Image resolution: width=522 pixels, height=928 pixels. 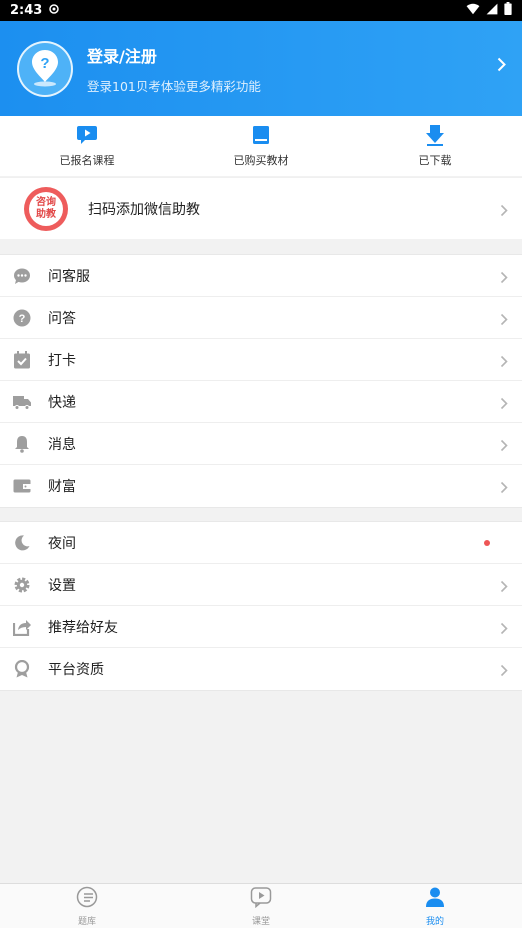 I want to click on menu-item-customer-service: 问客服, so click(x=261, y=276).